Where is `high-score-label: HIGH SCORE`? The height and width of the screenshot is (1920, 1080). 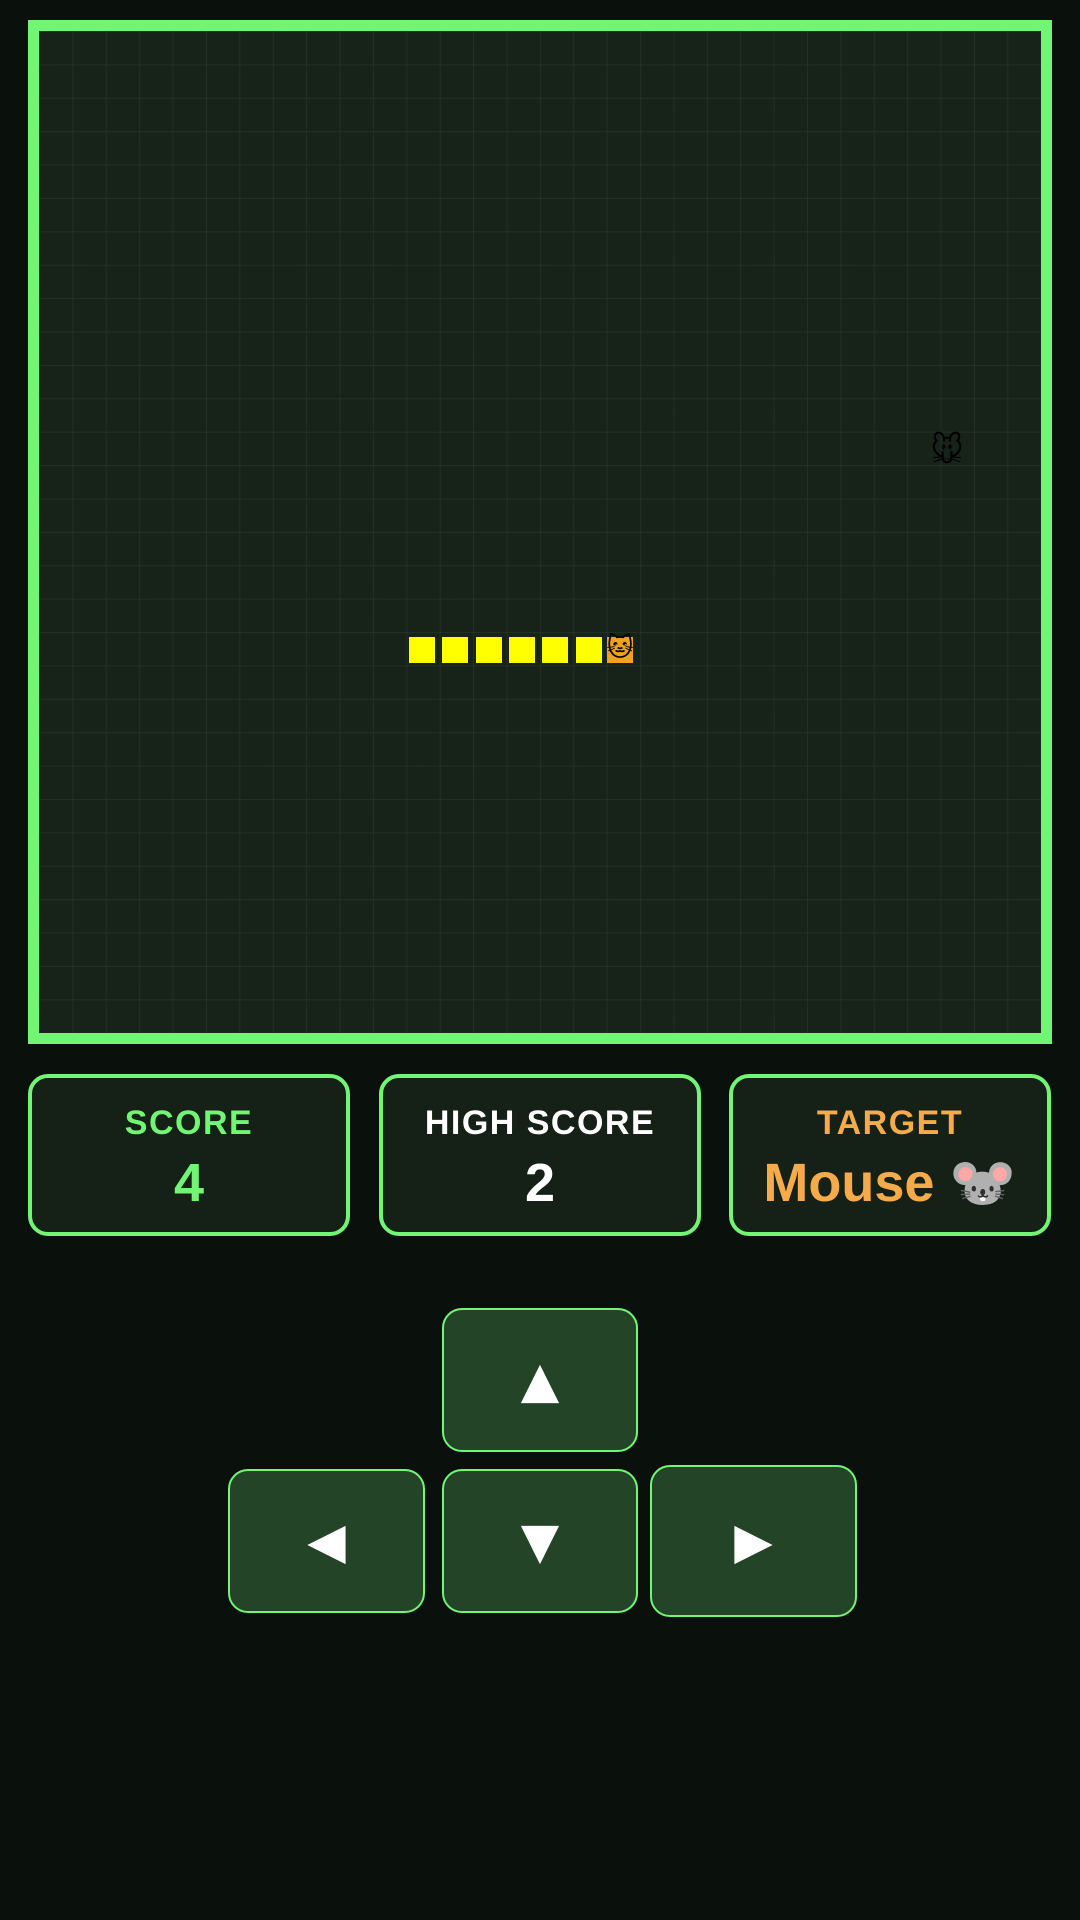
high-score-label: HIGH SCORE is located at coordinates (540, 1123).